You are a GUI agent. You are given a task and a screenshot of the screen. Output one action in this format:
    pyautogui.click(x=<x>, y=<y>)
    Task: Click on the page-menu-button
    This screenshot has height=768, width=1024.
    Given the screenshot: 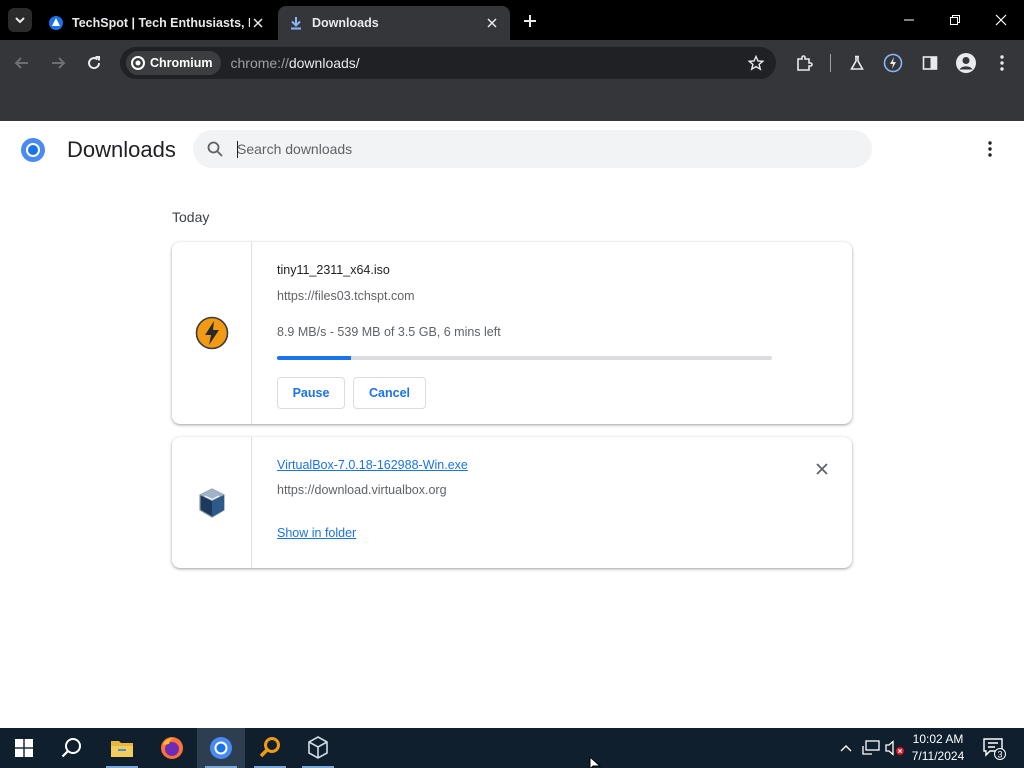 What is the action you would take?
    pyautogui.click(x=990, y=149)
    